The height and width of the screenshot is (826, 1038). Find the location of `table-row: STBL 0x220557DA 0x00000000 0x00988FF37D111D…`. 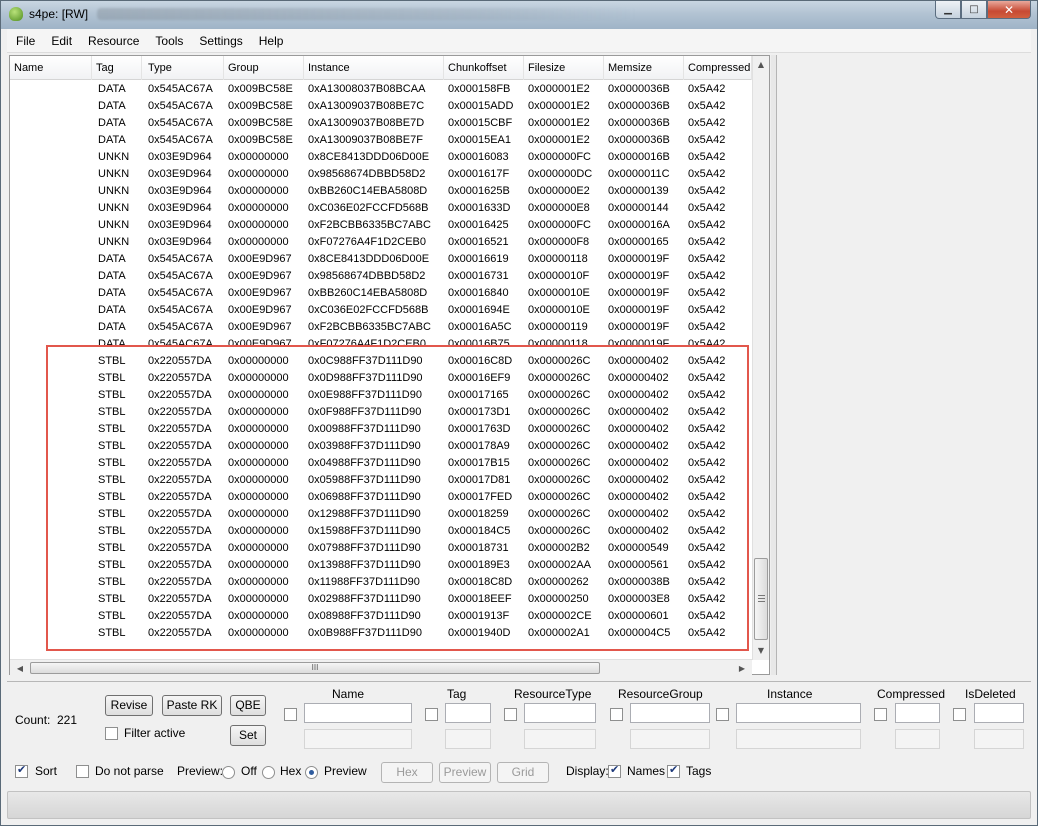

table-row: STBL 0x220557DA 0x00000000 0x00988FF37D111D… is located at coordinates (381, 429).